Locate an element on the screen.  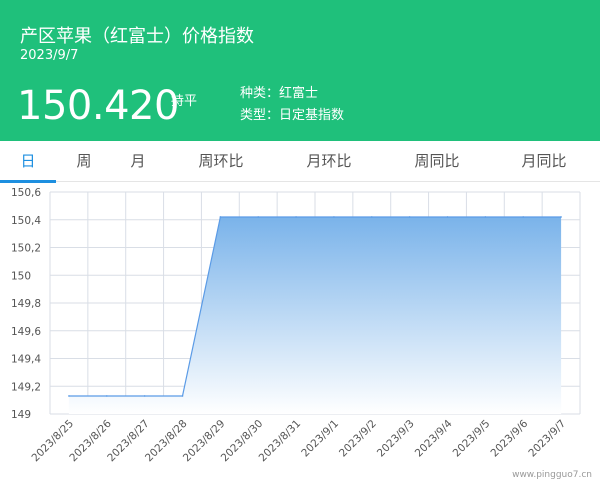
tab-month-on-month: 月环比 is located at coordinates (329, 161).